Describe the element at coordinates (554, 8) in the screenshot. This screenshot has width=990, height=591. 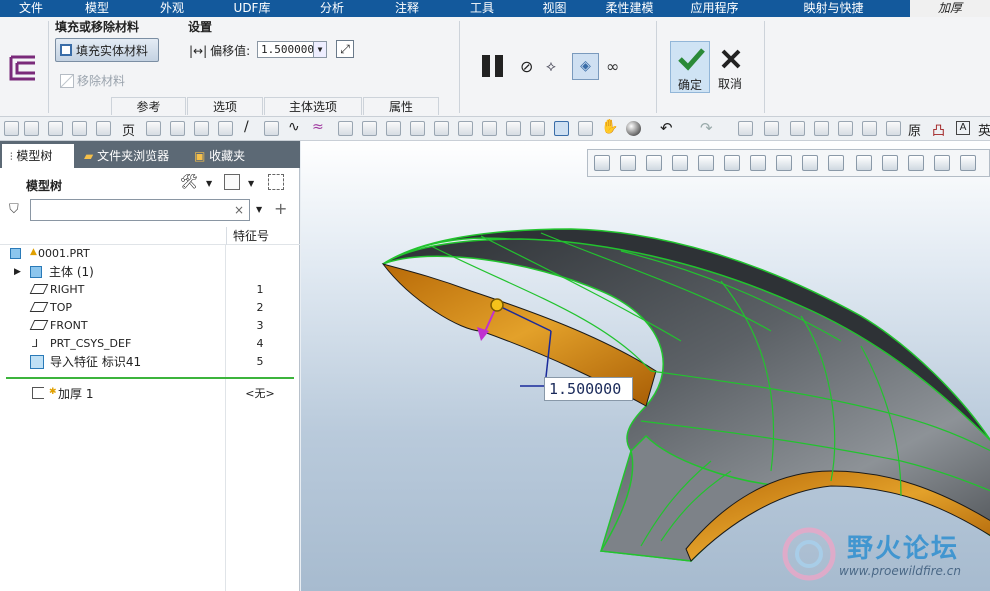
I see `menu-view: 视图` at that location.